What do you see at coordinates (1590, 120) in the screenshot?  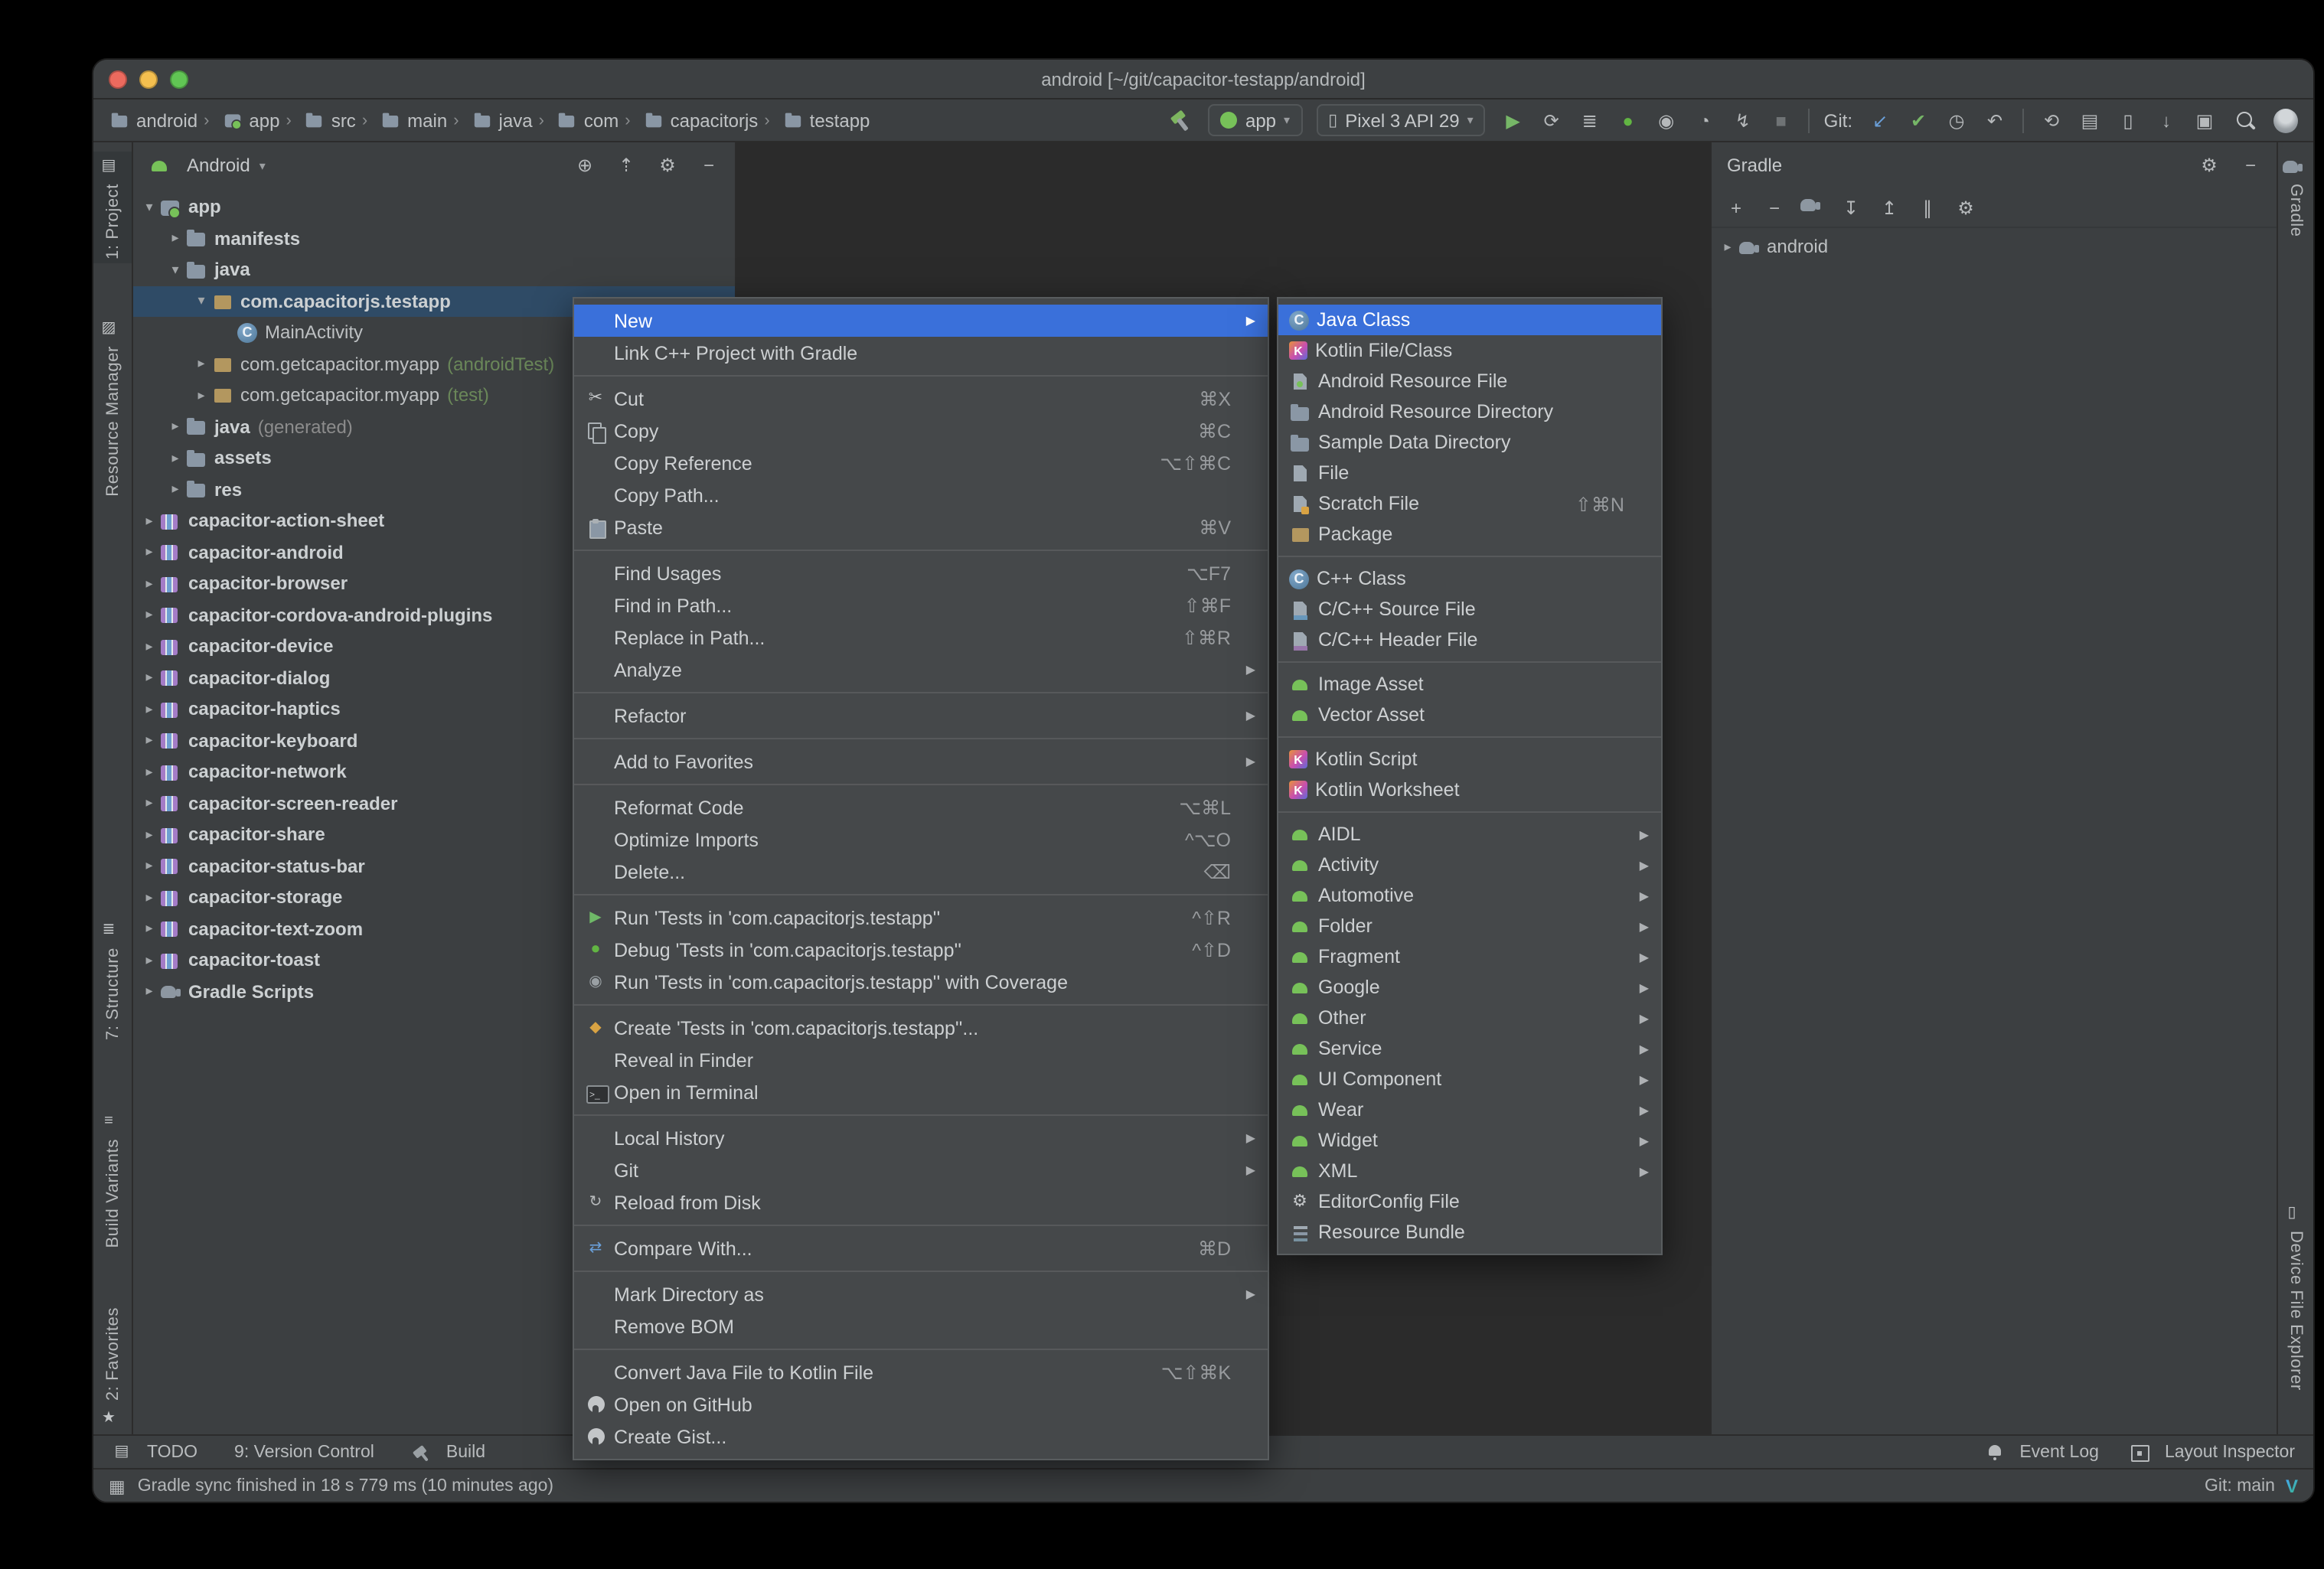 I see `run-tasks-button: ≣` at bounding box center [1590, 120].